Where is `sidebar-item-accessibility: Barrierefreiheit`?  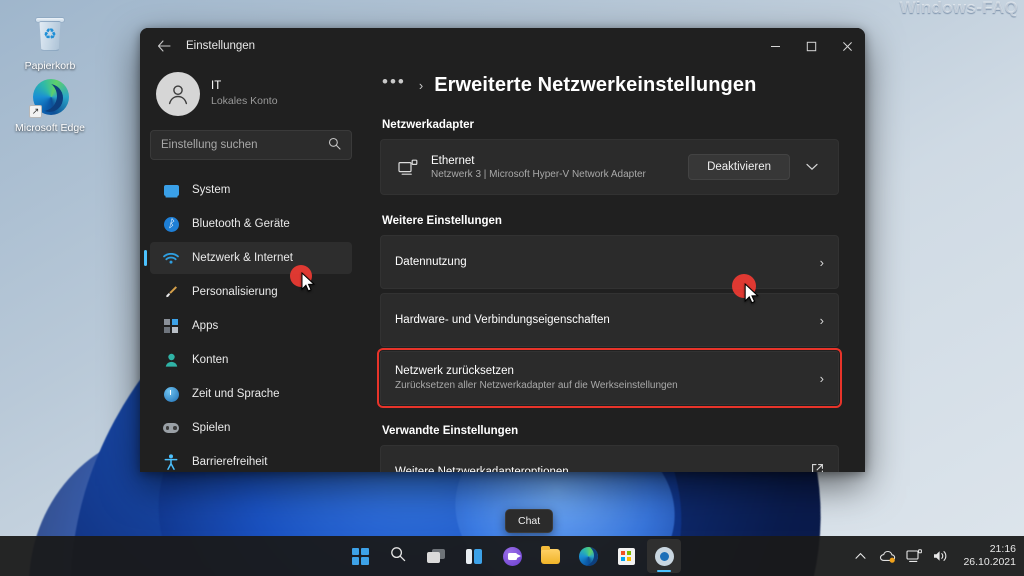
sidebar-item-accessibility: Barrierefreiheit is located at coordinates (251, 459).